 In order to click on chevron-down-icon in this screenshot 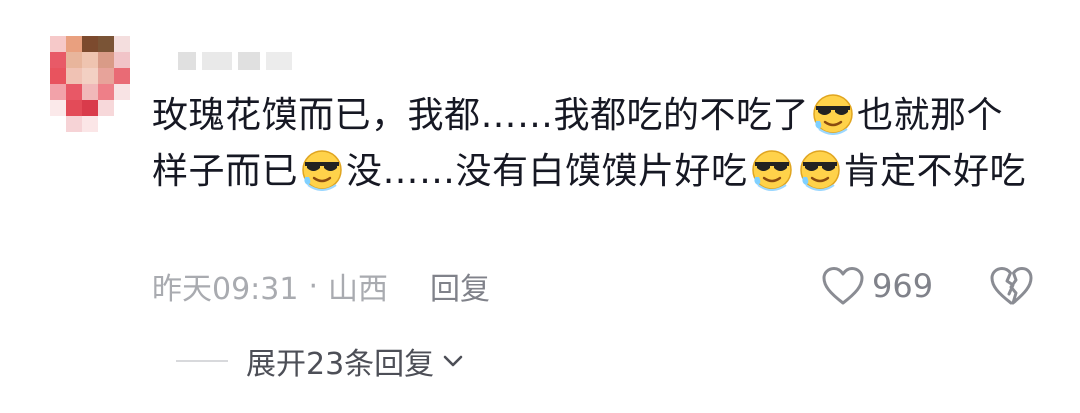, I will do `click(450, 361)`.